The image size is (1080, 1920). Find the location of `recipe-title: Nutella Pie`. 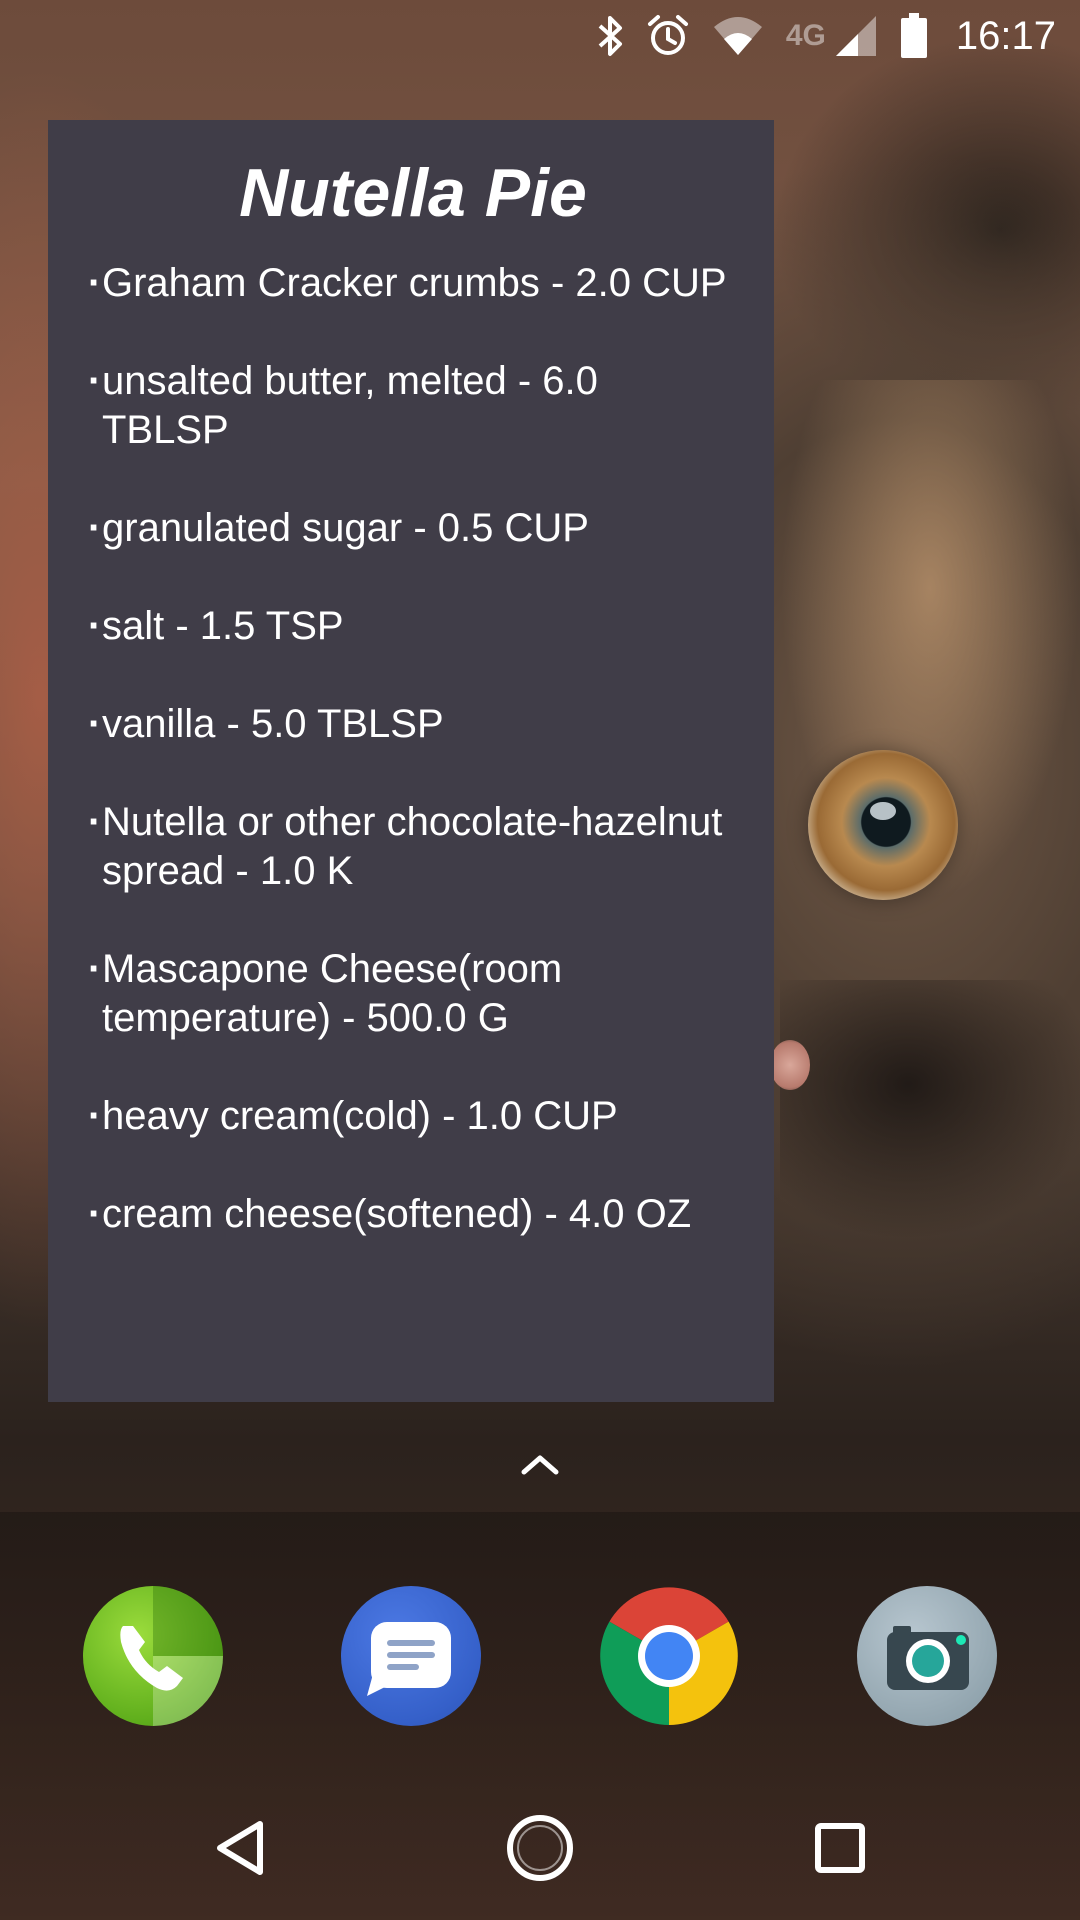

recipe-title: Nutella Pie is located at coordinates (413, 193).